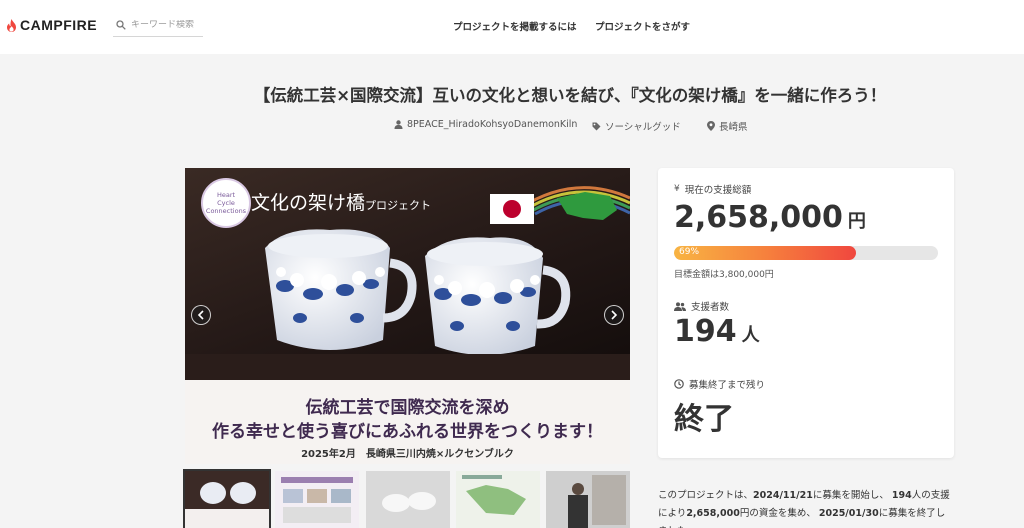 The width and height of the screenshot is (1024, 528). I want to click on location-pin-icon, so click(711, 126).